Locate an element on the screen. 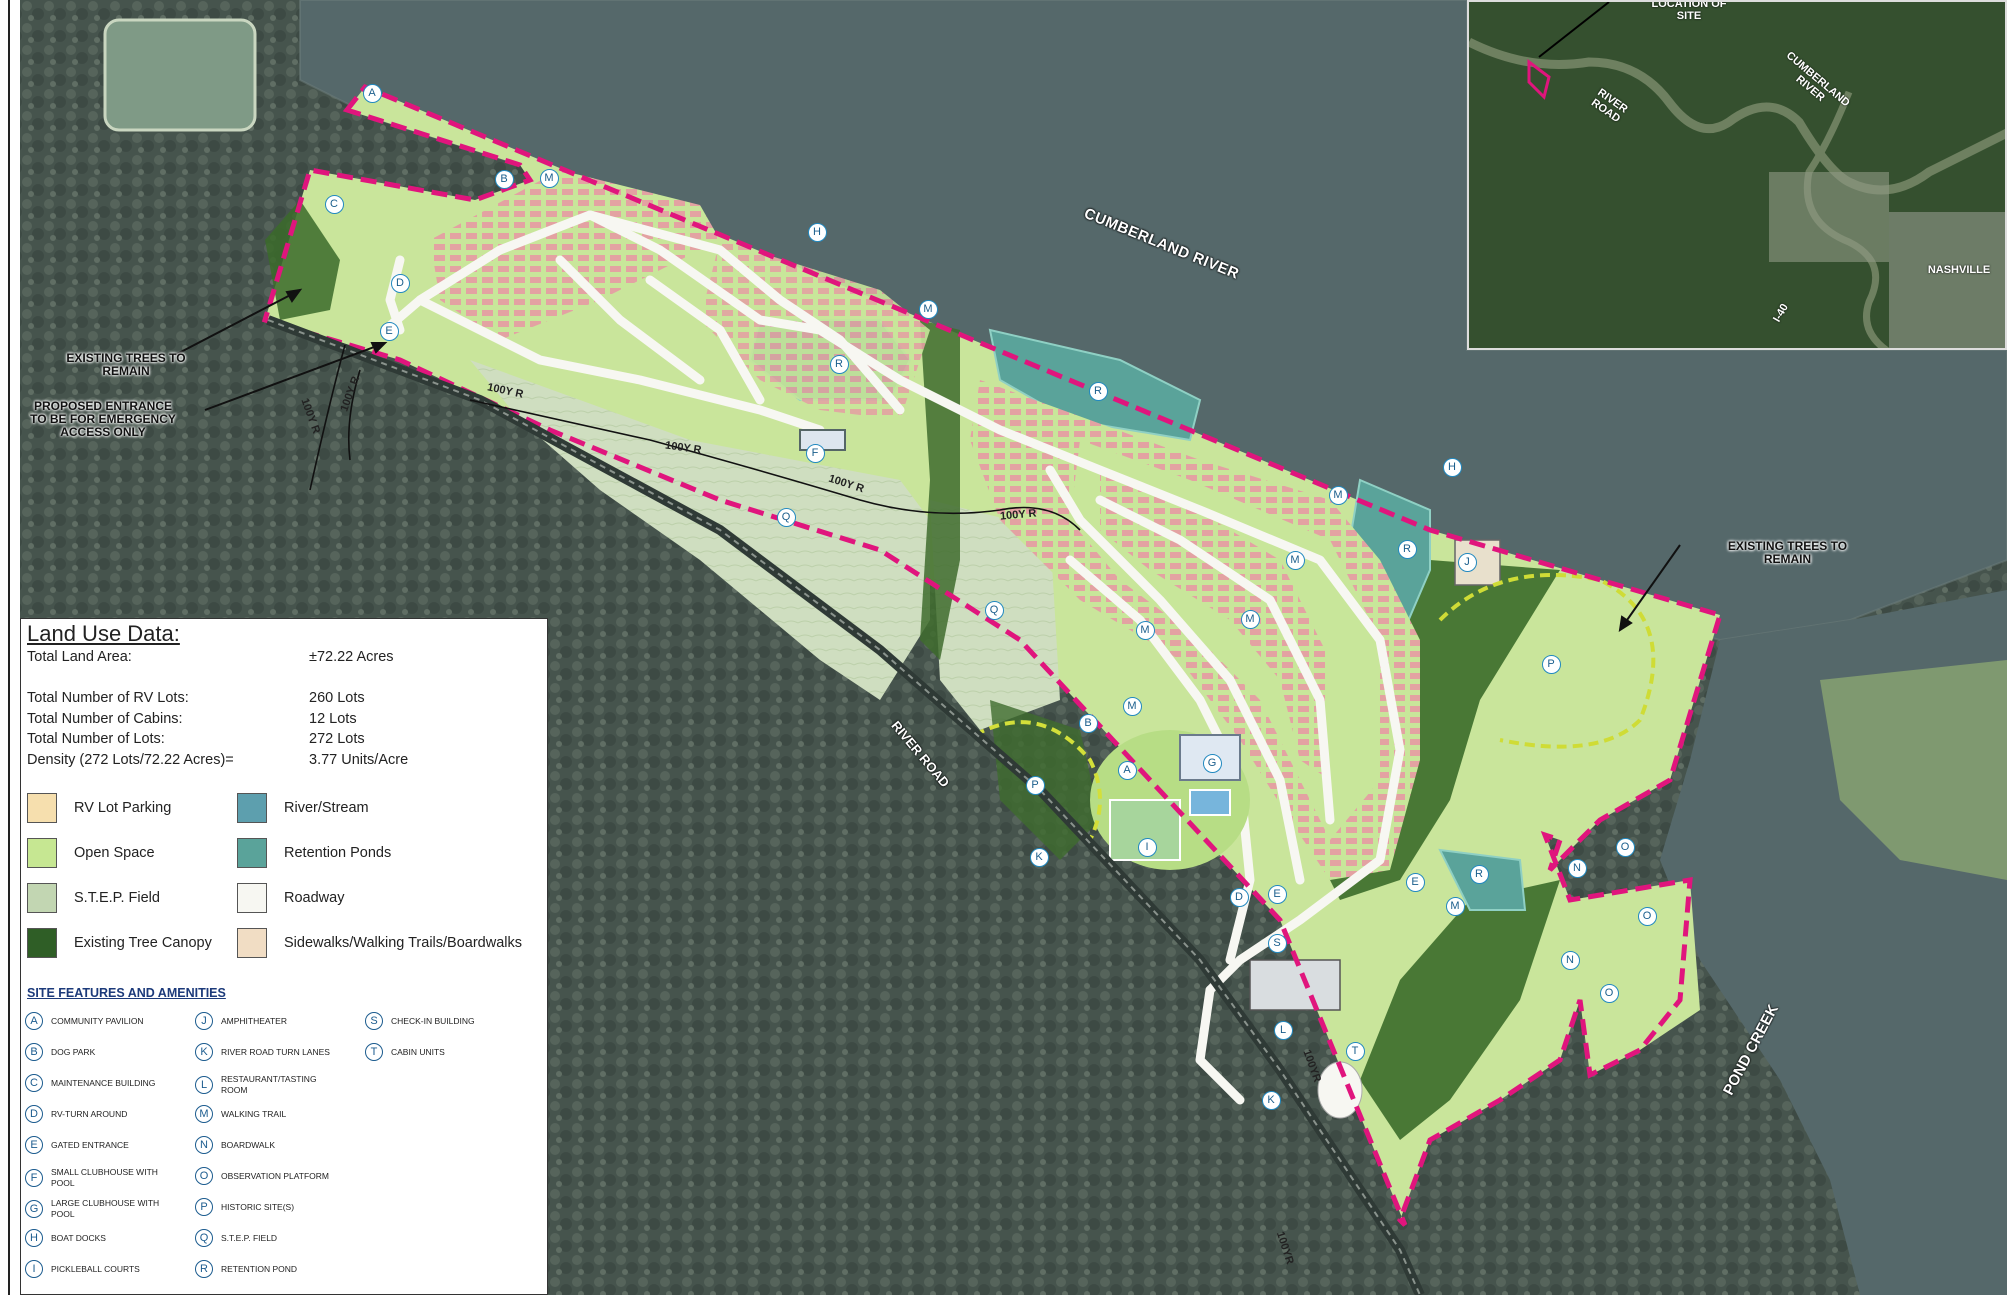 This screenshot has width=2007, height=1295. feature-item: O OBSERVATION PLATFORM is located at coordinates (267, 1176).